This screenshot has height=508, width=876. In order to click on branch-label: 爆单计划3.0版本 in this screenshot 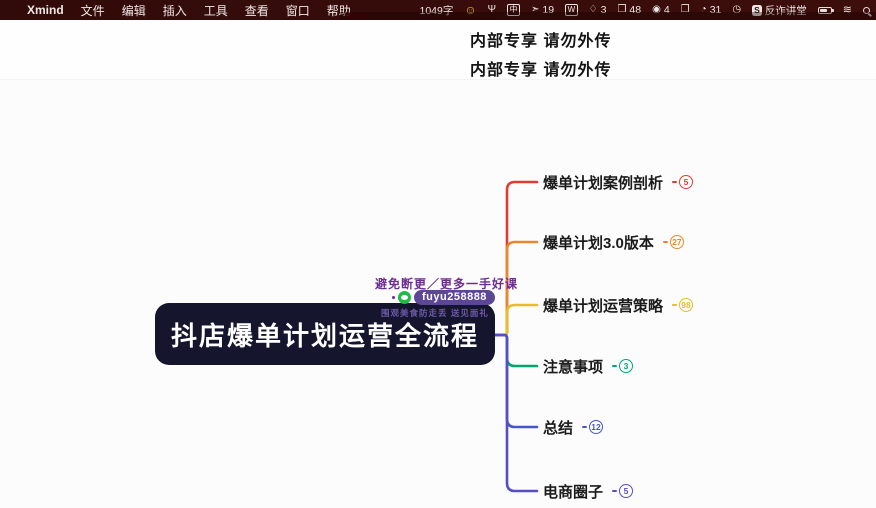, I will do `click(598, 242)`.